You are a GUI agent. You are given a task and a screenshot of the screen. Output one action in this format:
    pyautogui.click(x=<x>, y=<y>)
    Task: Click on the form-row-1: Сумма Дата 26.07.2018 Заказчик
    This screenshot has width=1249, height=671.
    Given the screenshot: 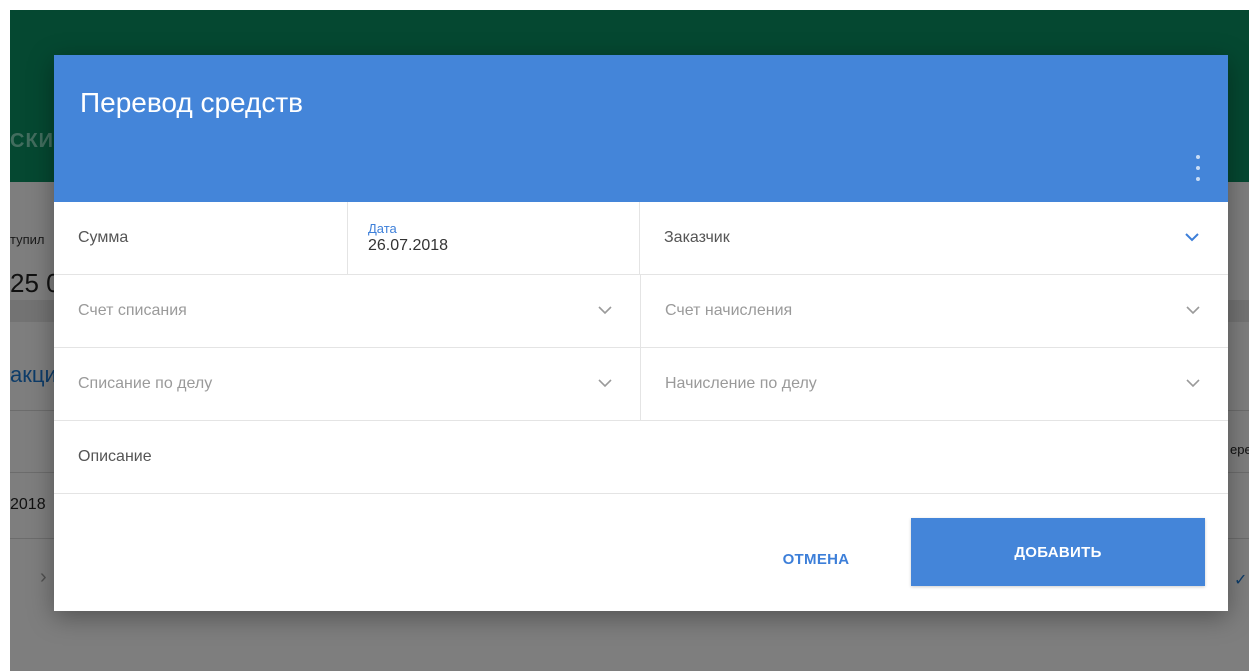 What is the action you would take?
    pyautogui.click(x=641, y=238)
    